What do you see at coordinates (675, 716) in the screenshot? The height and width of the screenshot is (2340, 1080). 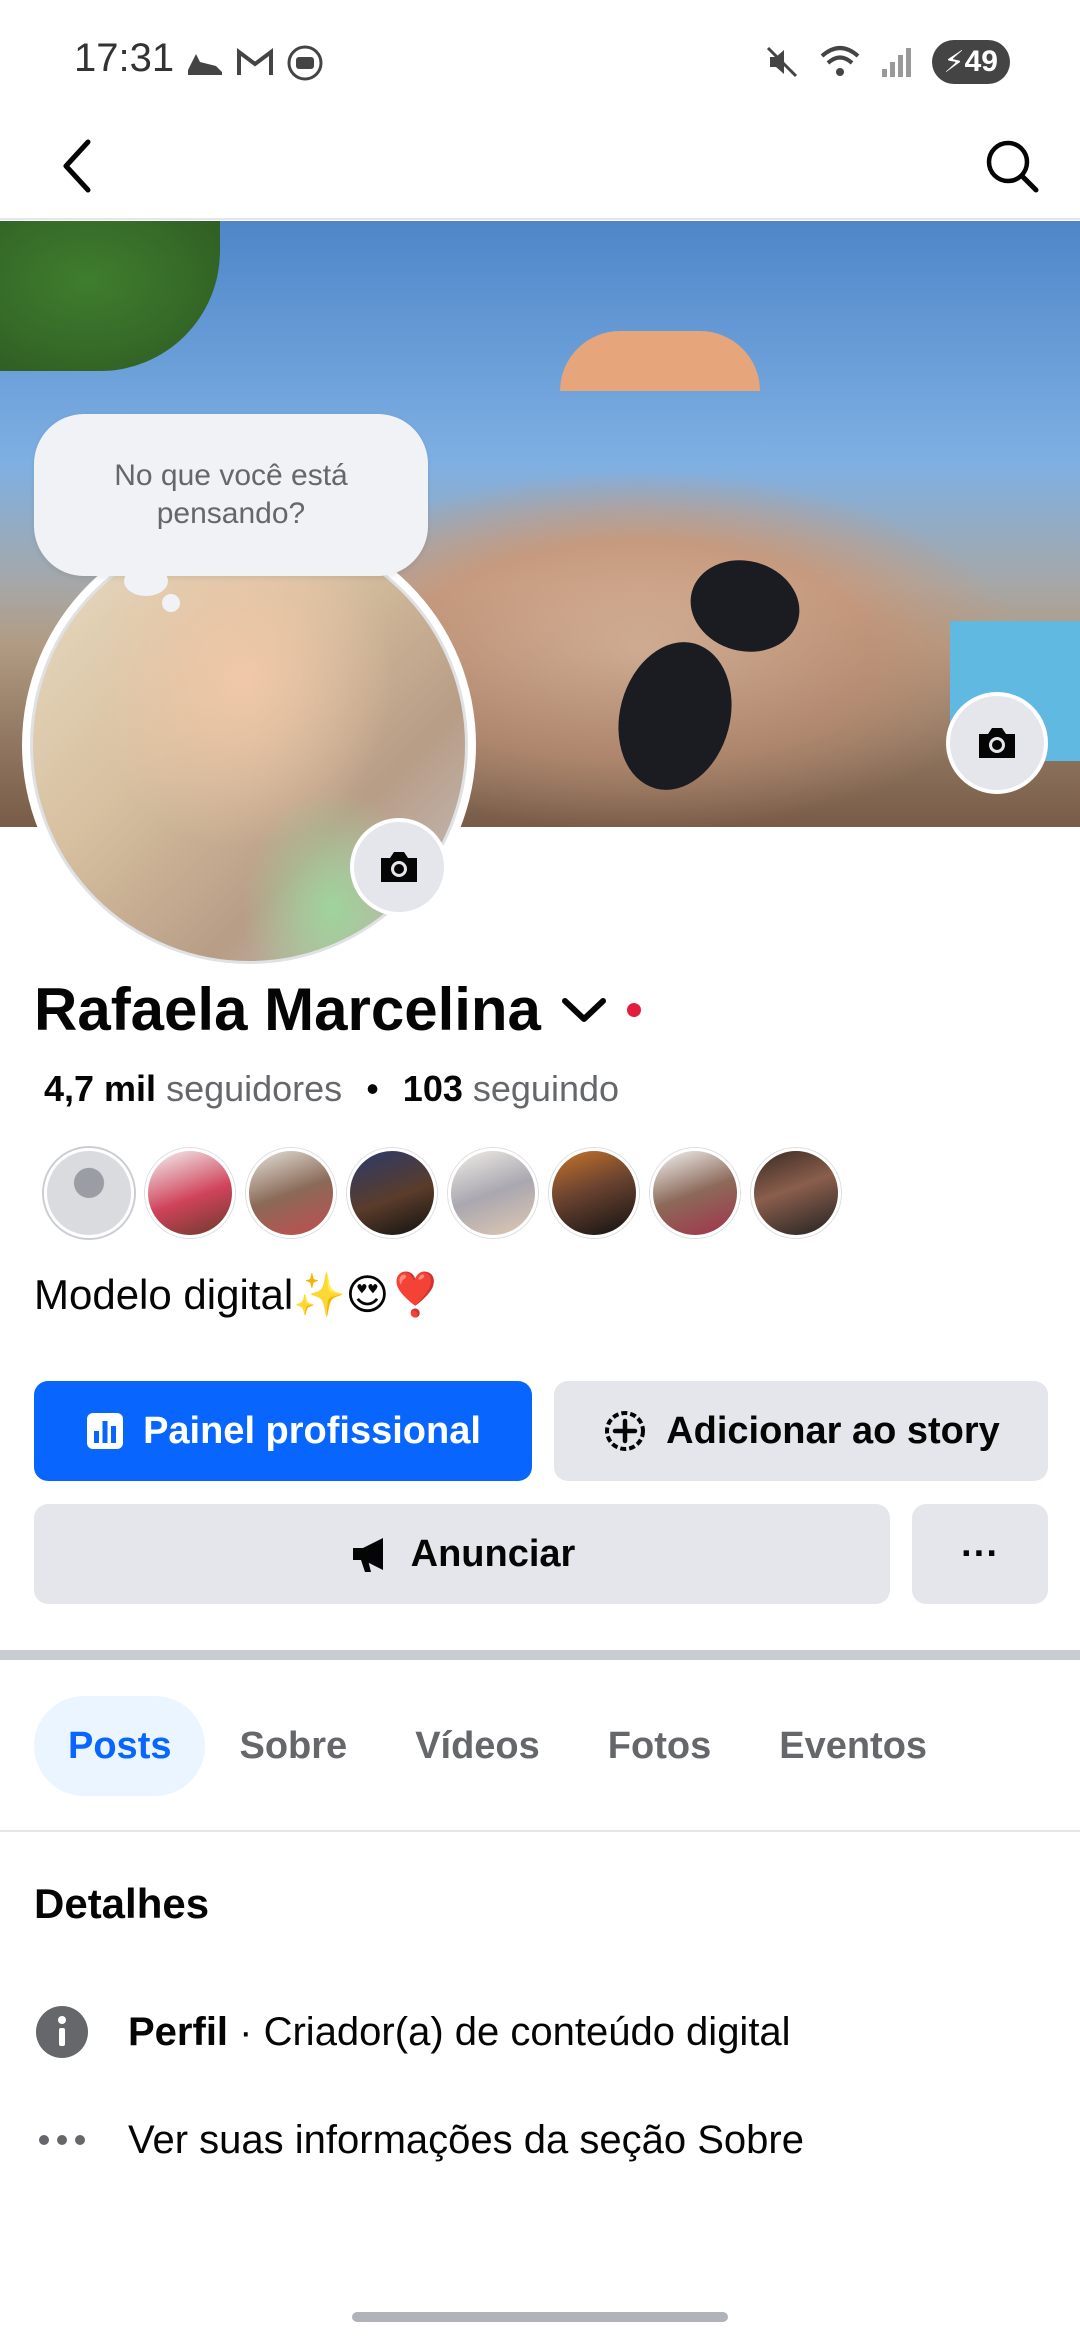 I see `cover-sunglasses` at bounding box center [675, 716].